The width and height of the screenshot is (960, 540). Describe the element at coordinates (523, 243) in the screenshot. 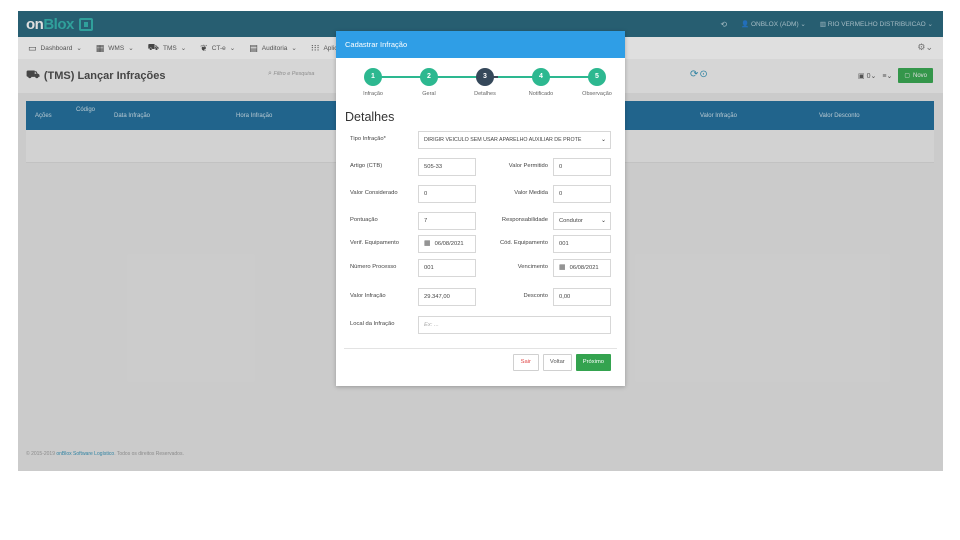

I see `cod-equipamento-label: Cód. Equipamento` at that location.